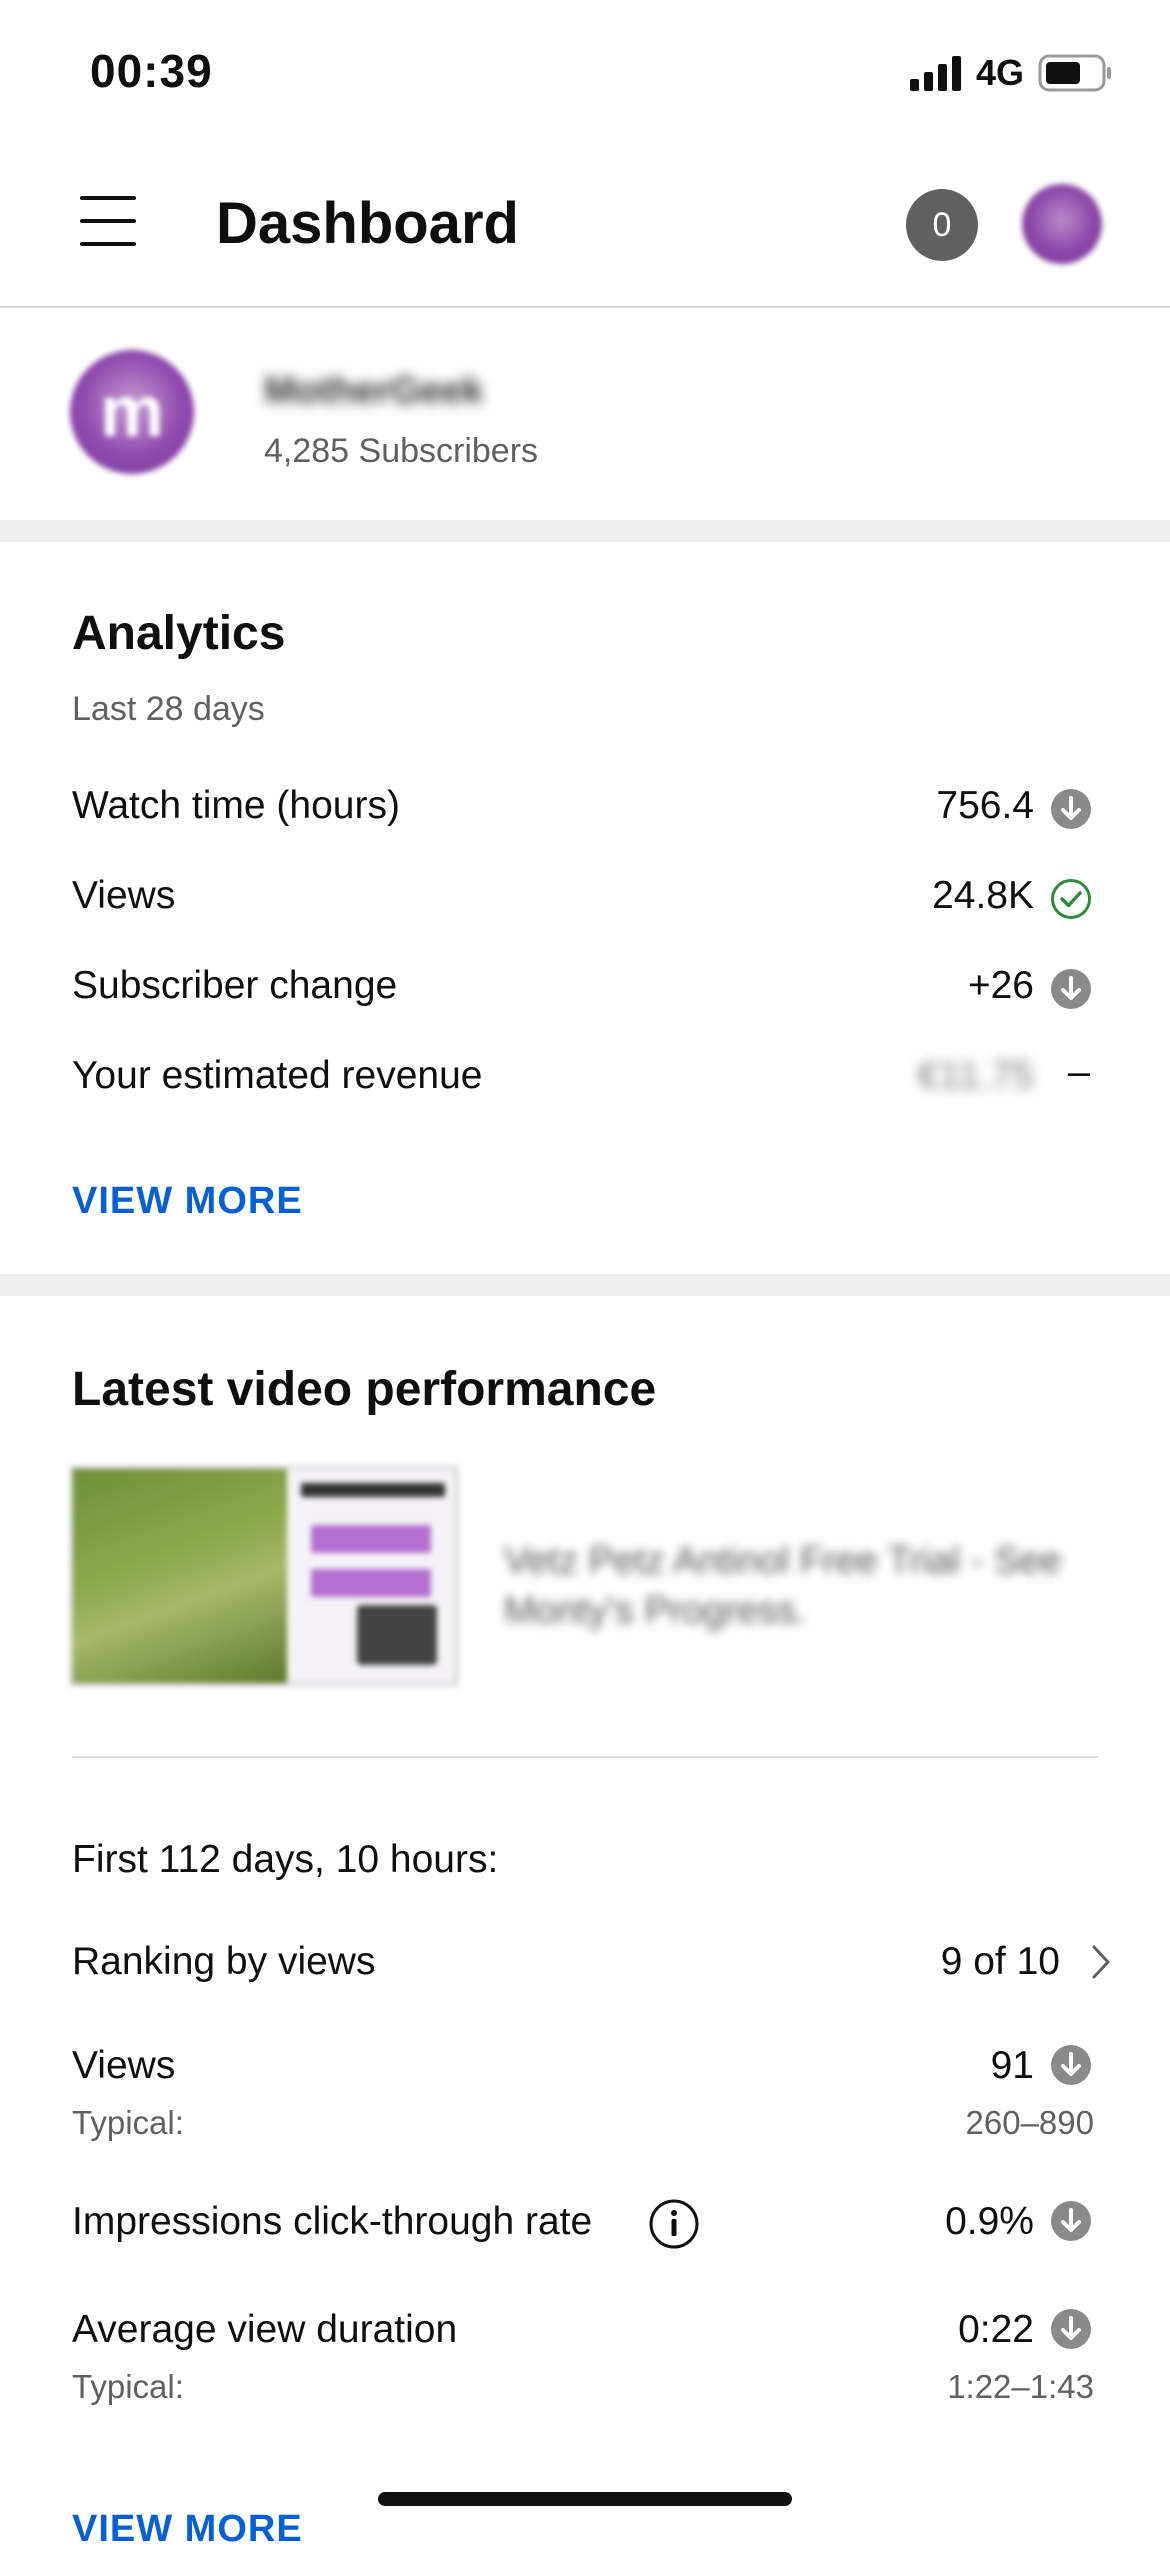 This screenshot has width=1170, height=2551. I want to click on video-views-label: Views, so click(124, 2065).